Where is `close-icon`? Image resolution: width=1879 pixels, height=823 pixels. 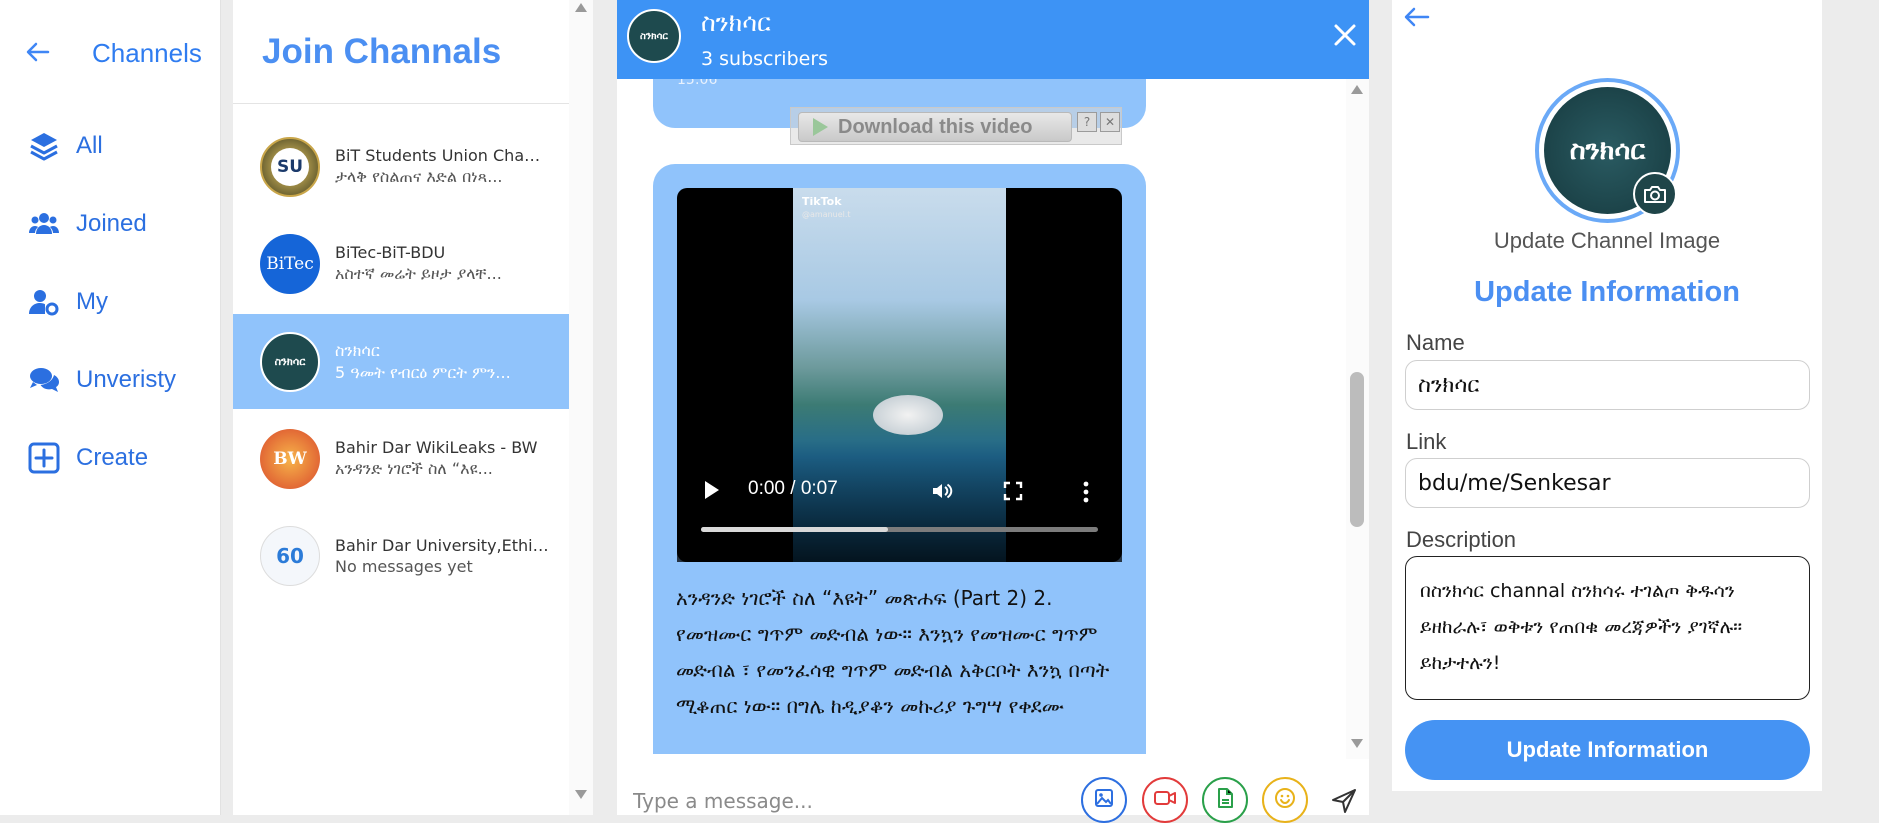 close-icon is located at coordinates (1345, 35).